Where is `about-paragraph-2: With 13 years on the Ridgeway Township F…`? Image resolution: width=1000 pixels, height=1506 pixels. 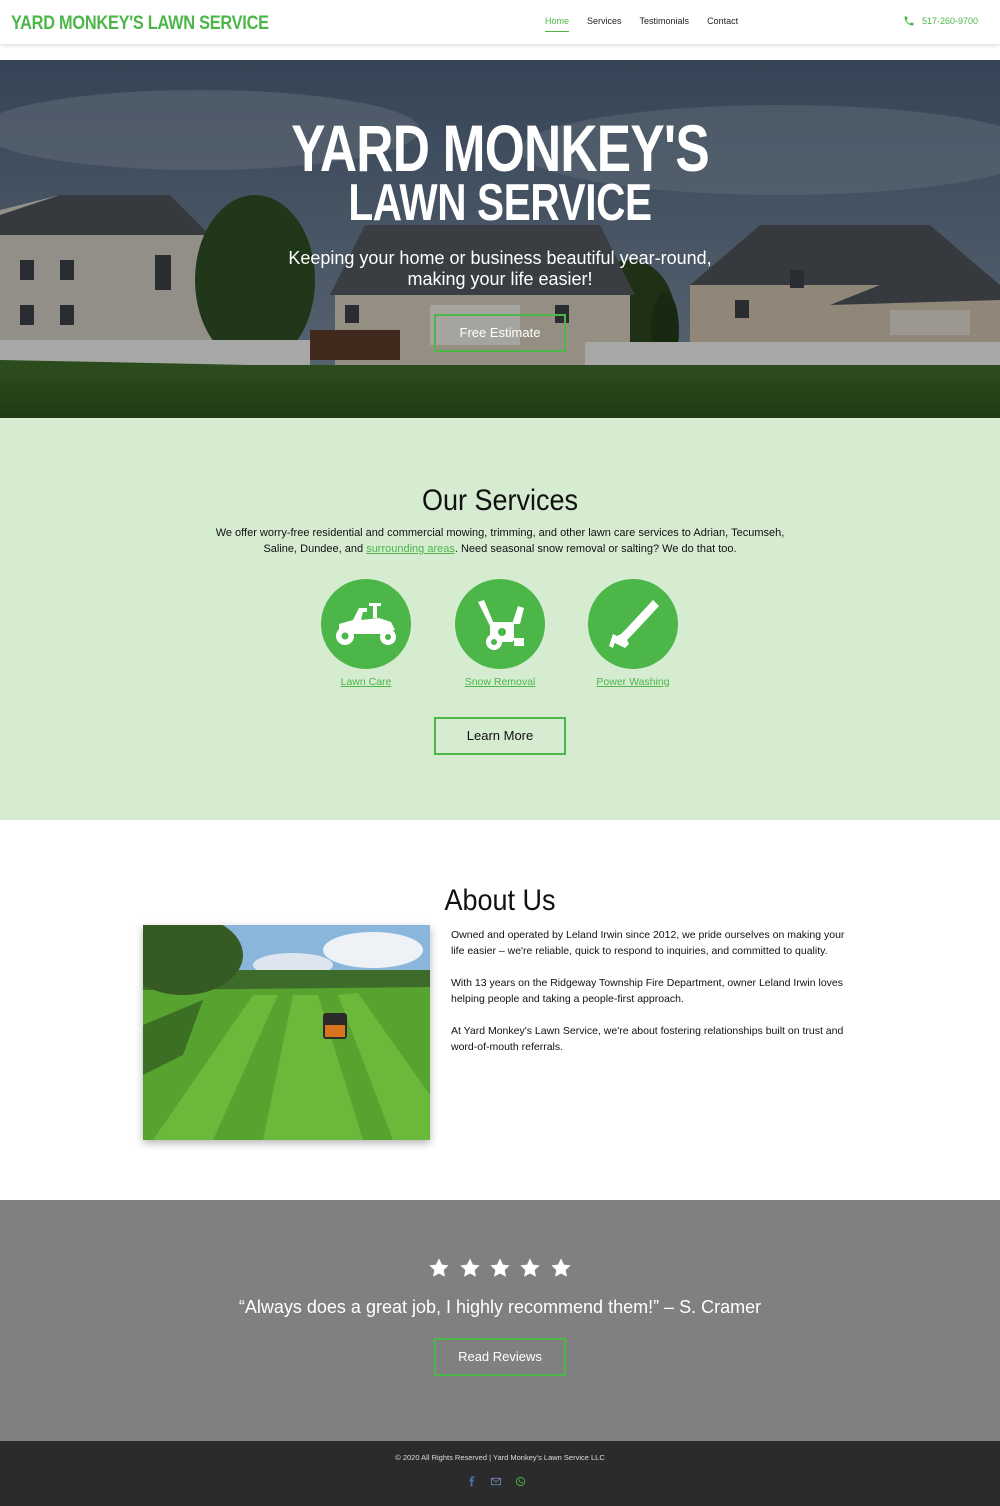
about-paragraph-2: With 13 years on the Ridgeway Township F… is located at coordinates (647, 991).